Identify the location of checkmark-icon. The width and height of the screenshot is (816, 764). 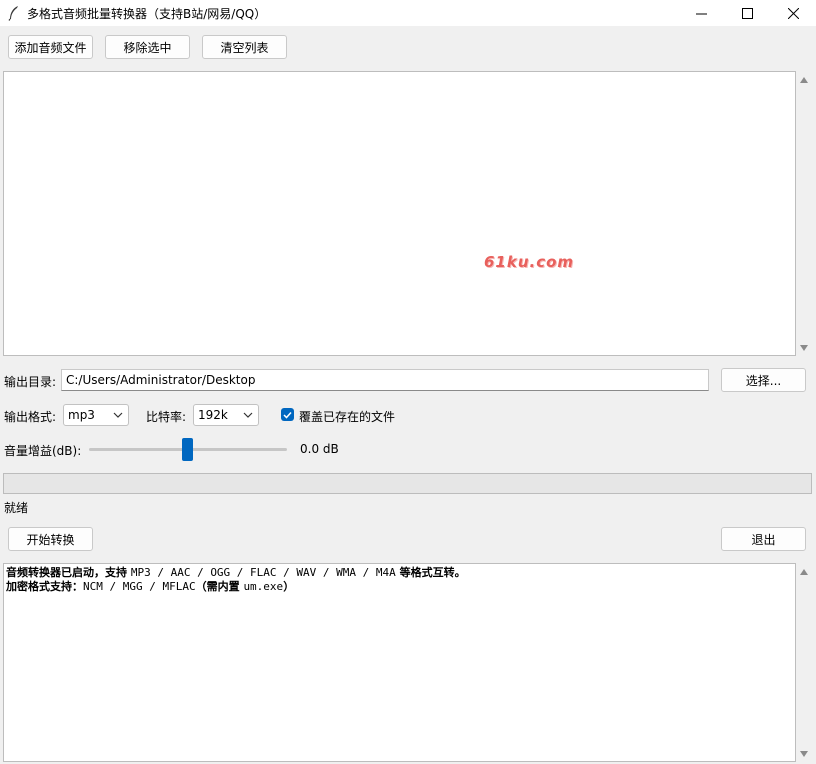
(287, 415).